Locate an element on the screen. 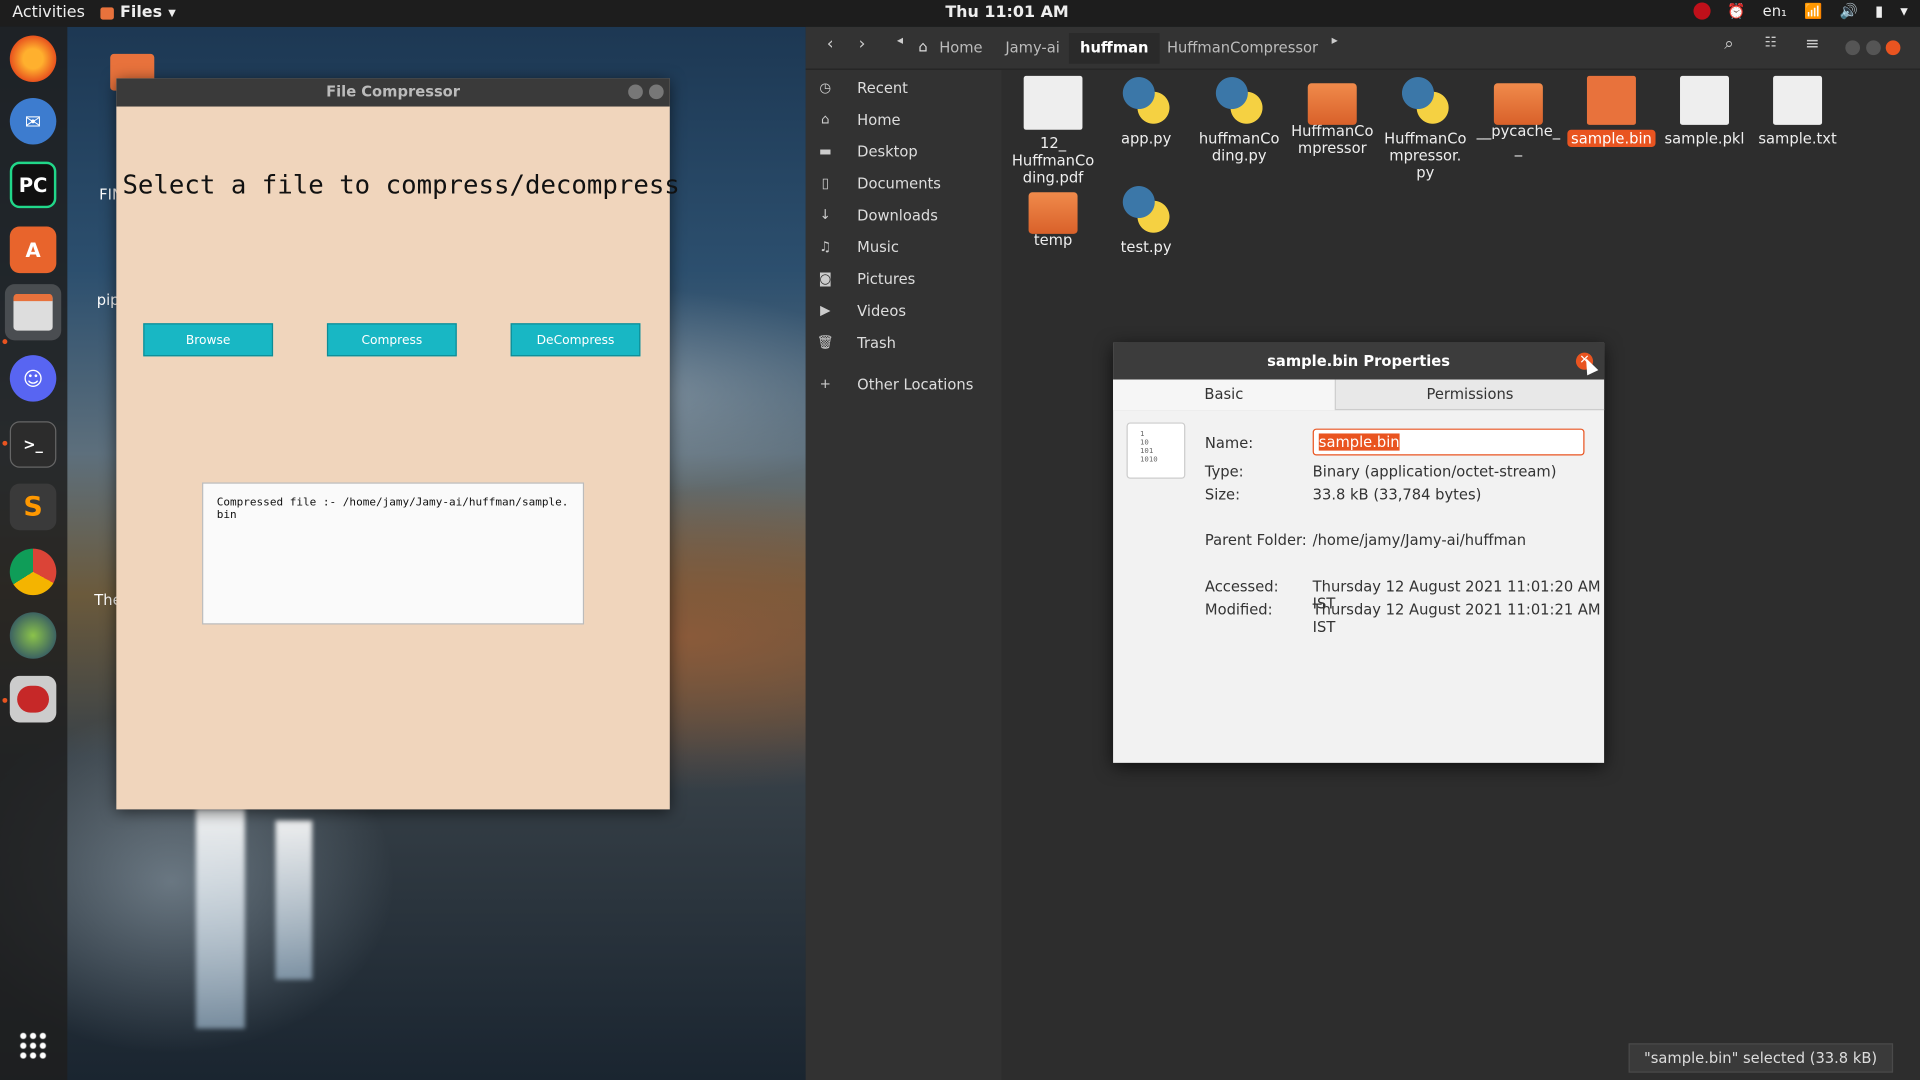 The image size is (1920, 1080). sidebar-item-trash: 🗑 Trash is located at coordinates (904, 343).